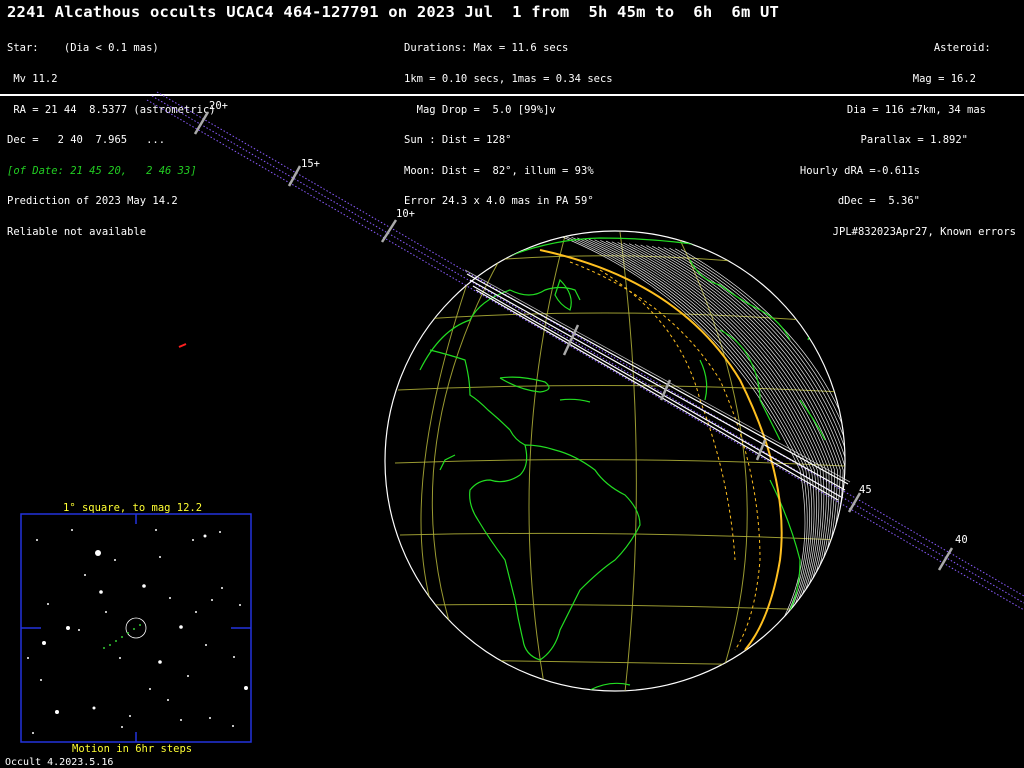 This screenshot has width=1024, height=768. I want to click on inset-title: 1° square, to mag 12.2, so click(133, 508).